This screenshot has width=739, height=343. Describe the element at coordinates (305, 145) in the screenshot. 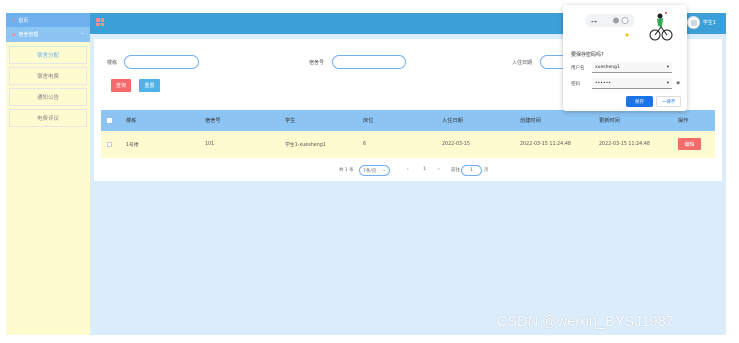

I see `cell-student: 学生1-xuesheng1` at that location.